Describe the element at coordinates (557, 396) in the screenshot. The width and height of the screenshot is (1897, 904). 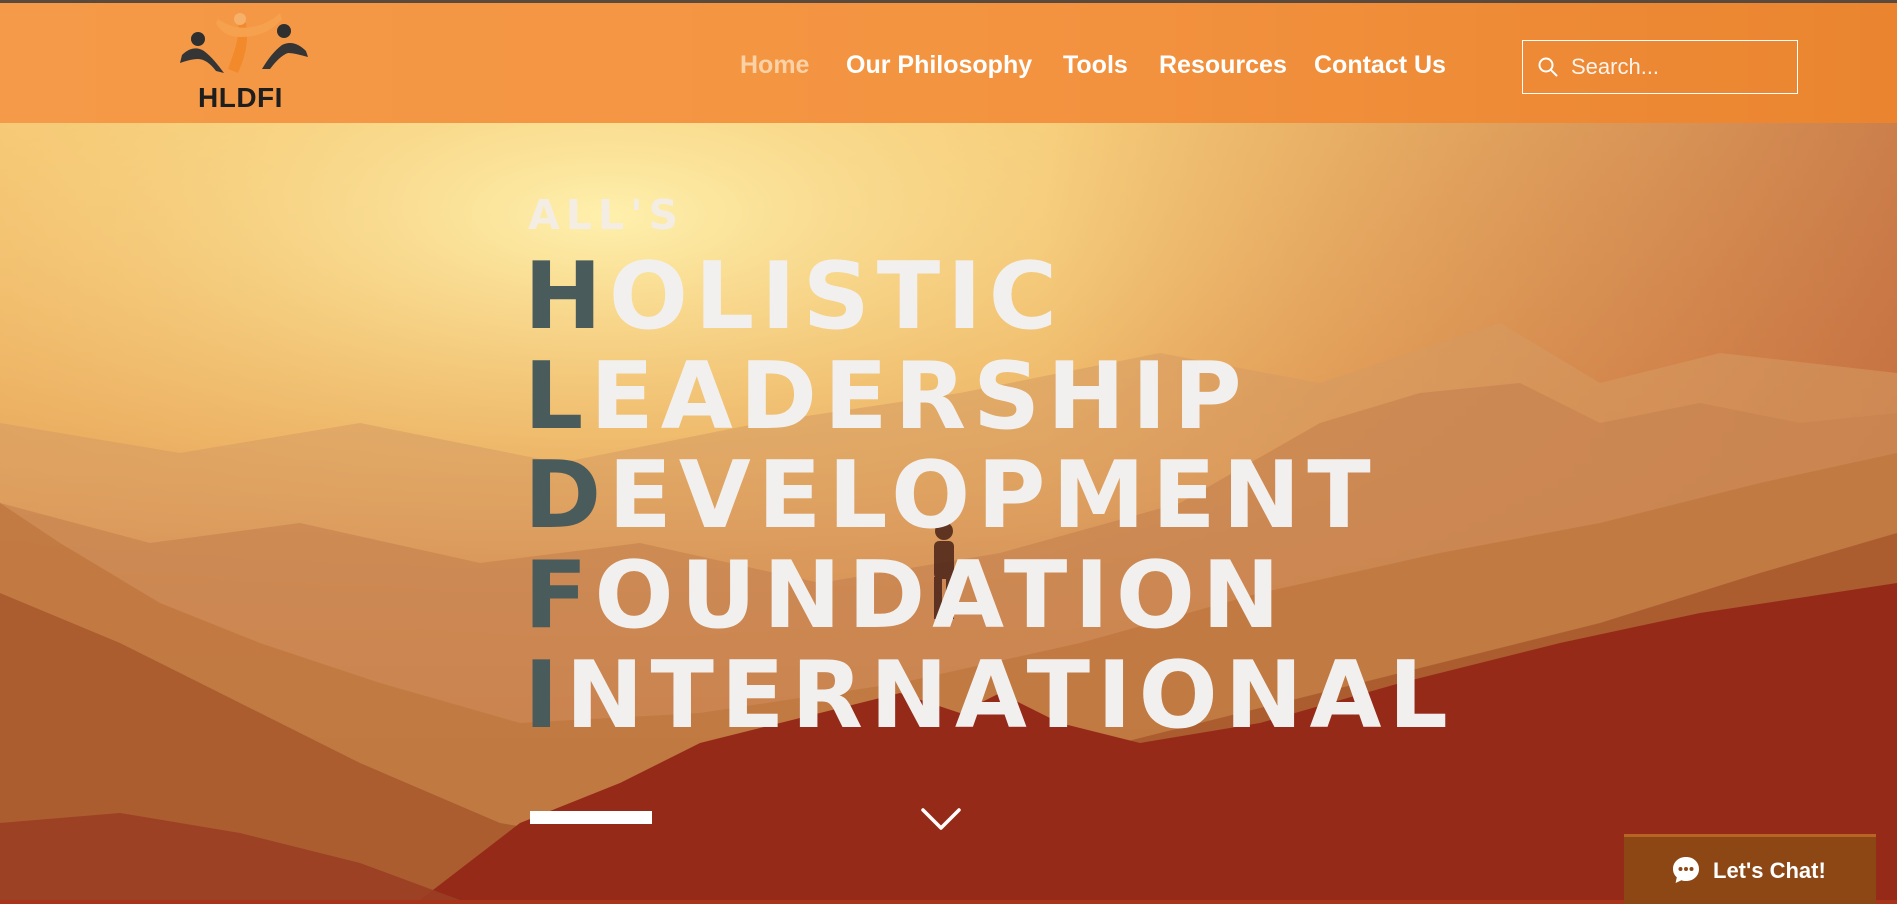
I see `hero-initial: L` at that location.